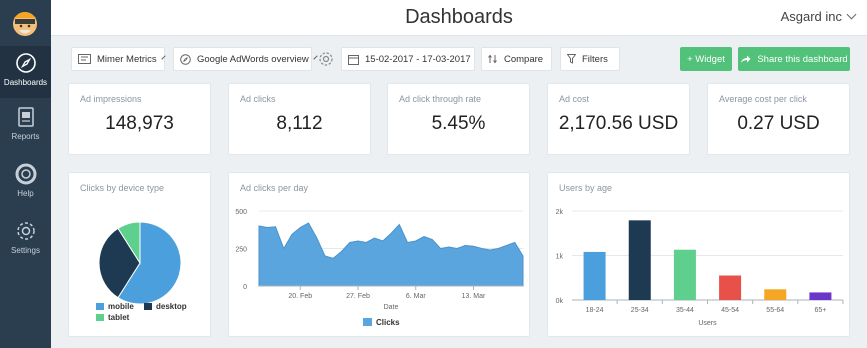  I want to click on kpi-card-avg-cpc: Average cost per click 0.27 USD, so click(778, 119).